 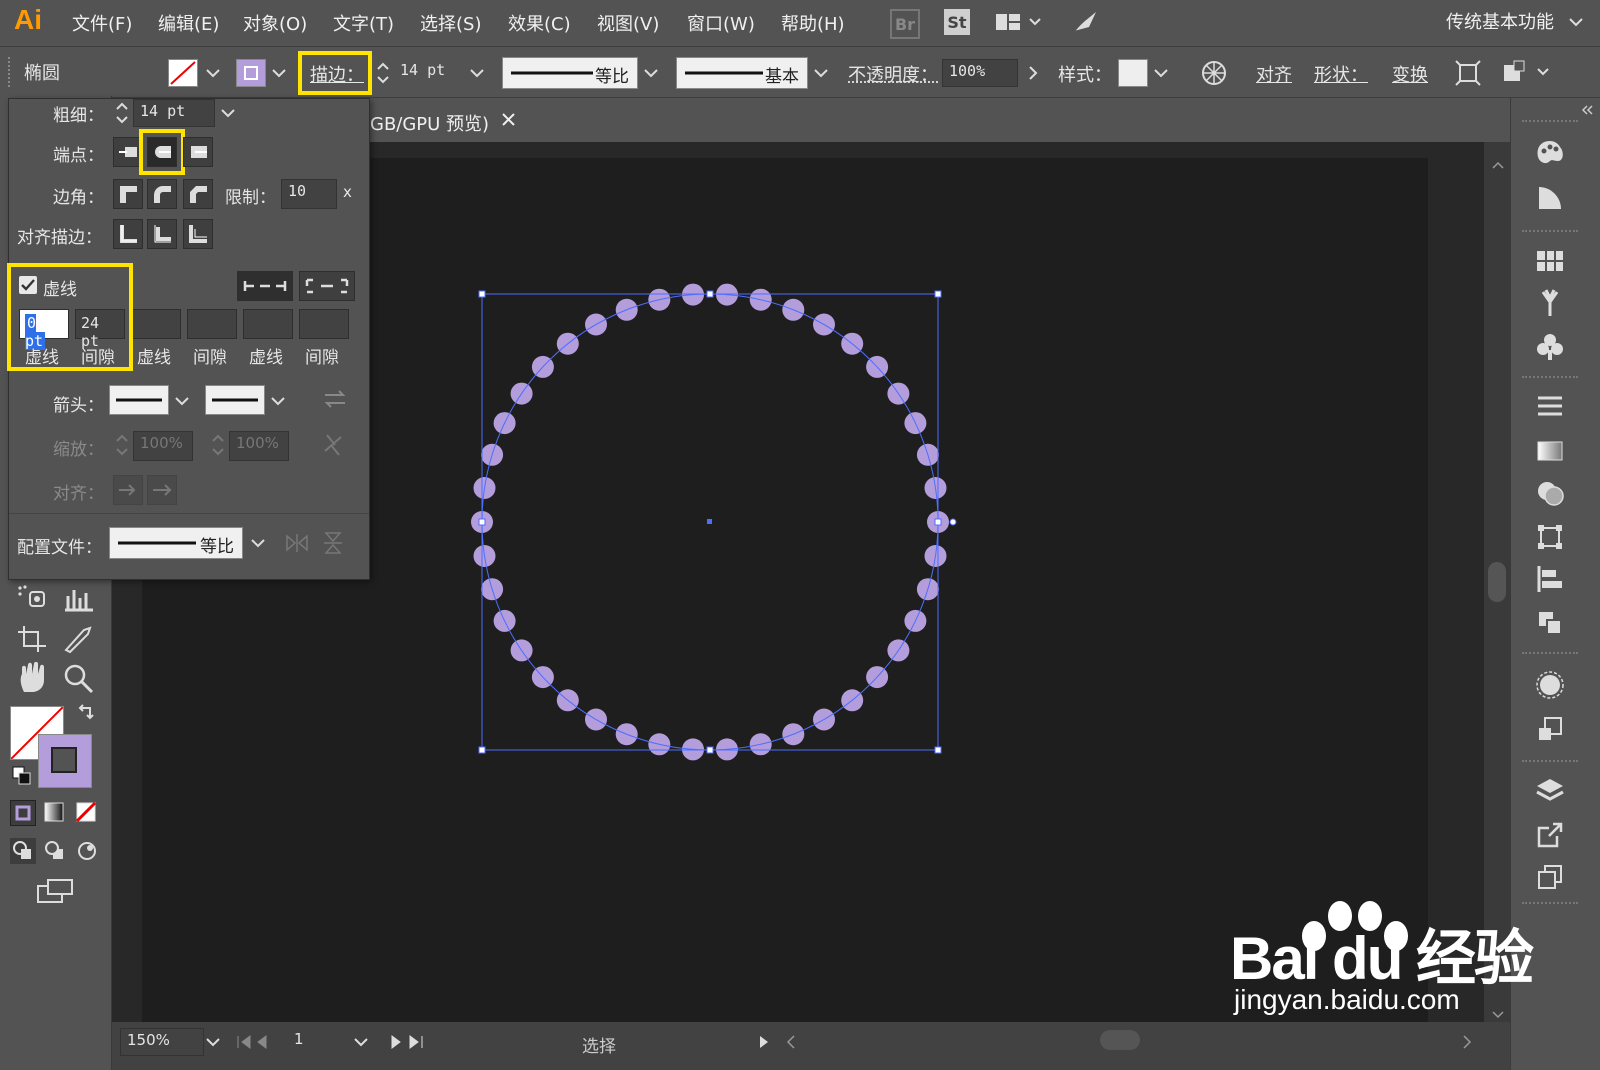 What do you see at coordinates (938, 294) in the screenshot?
I see `bbox-handle-tr` at bounding box center [938, 294].